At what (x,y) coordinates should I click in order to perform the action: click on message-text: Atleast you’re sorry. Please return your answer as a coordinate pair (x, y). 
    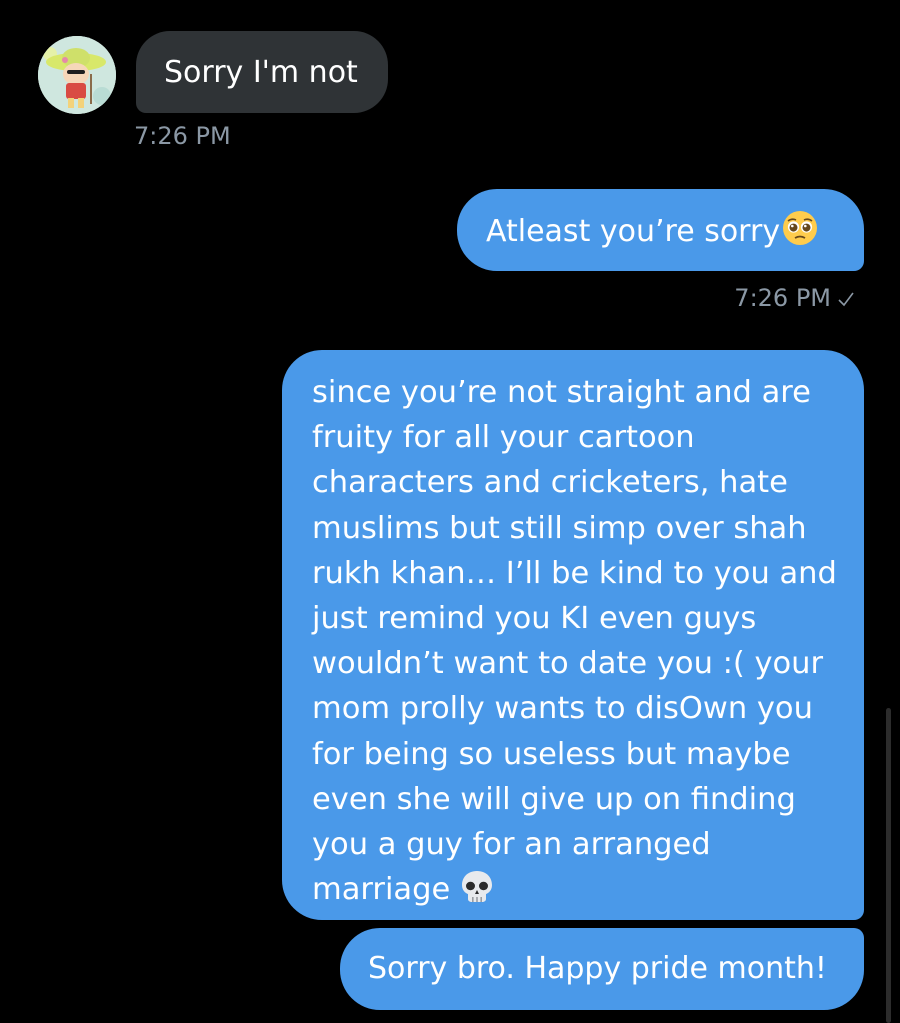
    Looking at the image, I should click on (633, 231).